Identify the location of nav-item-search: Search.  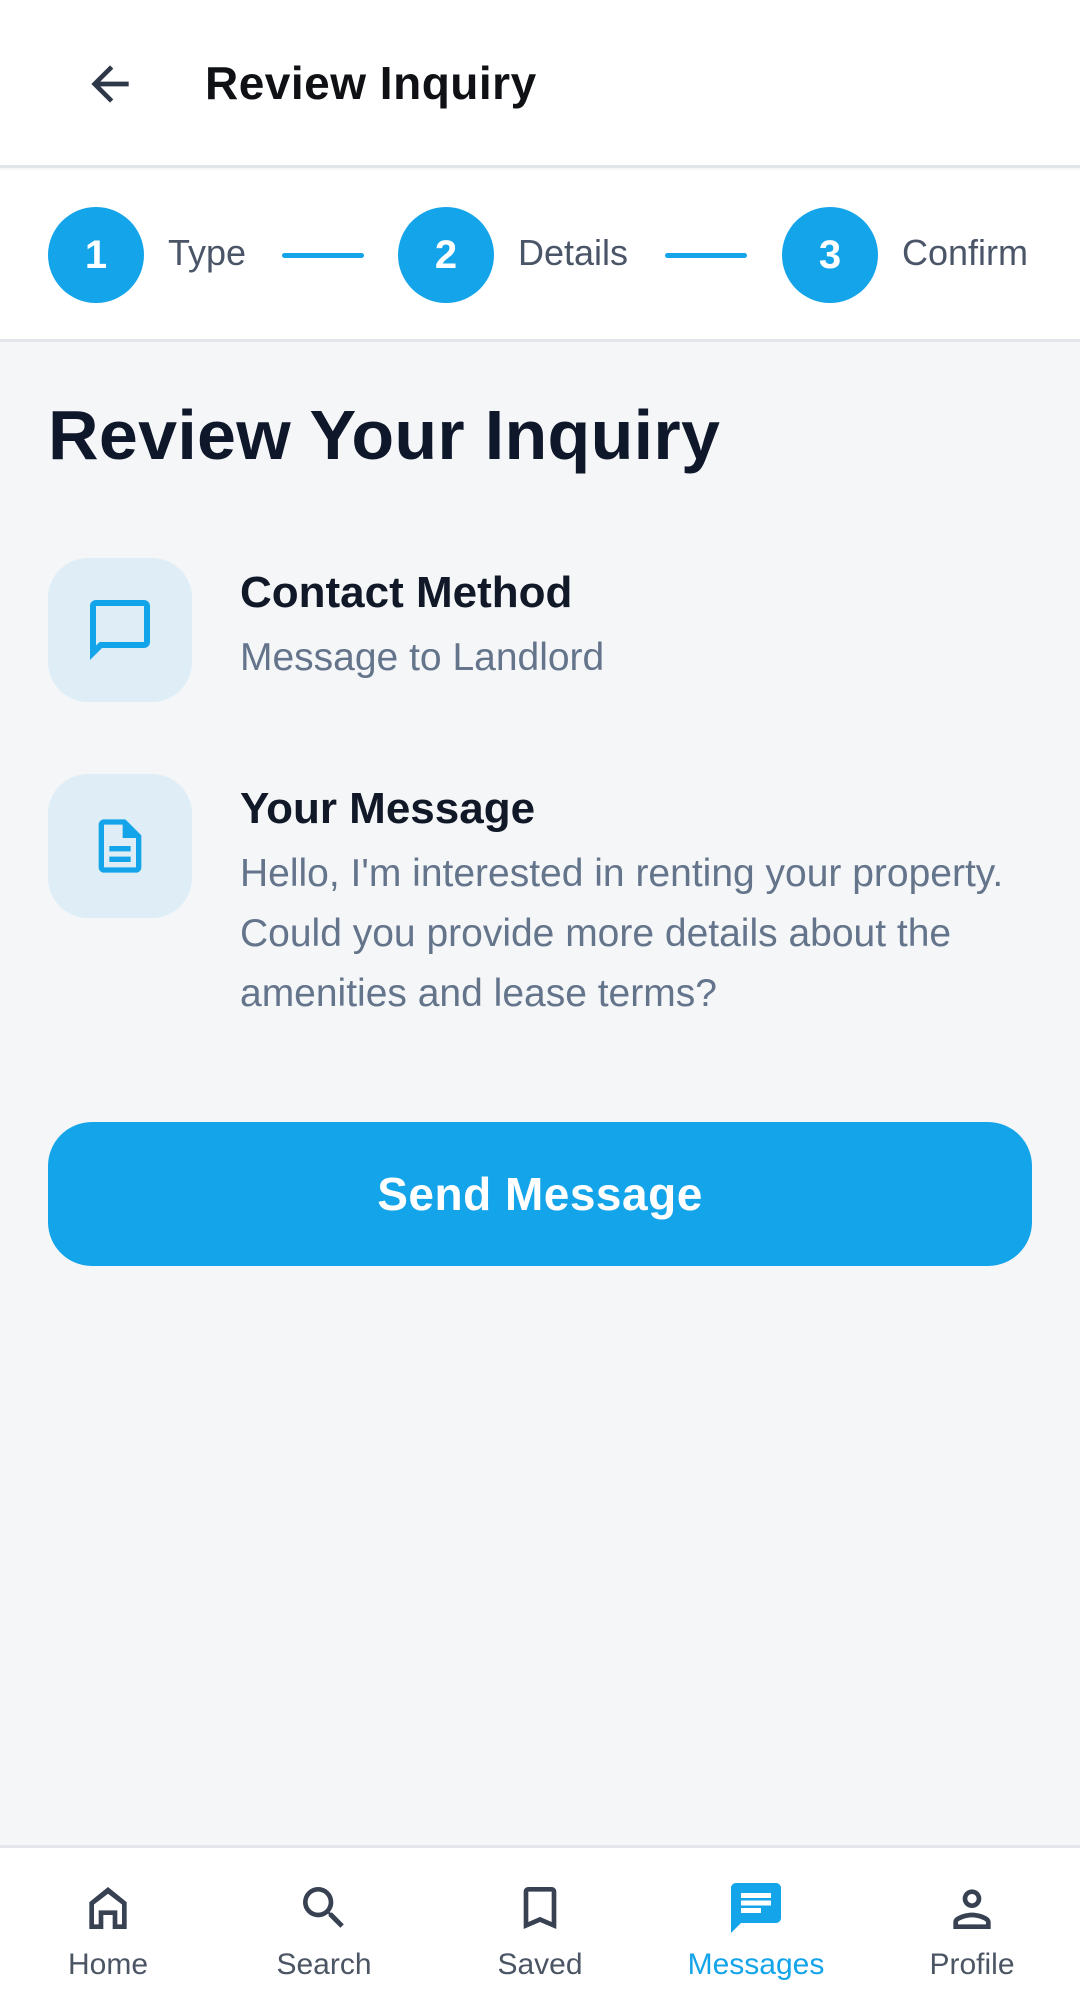
(324, 1919).